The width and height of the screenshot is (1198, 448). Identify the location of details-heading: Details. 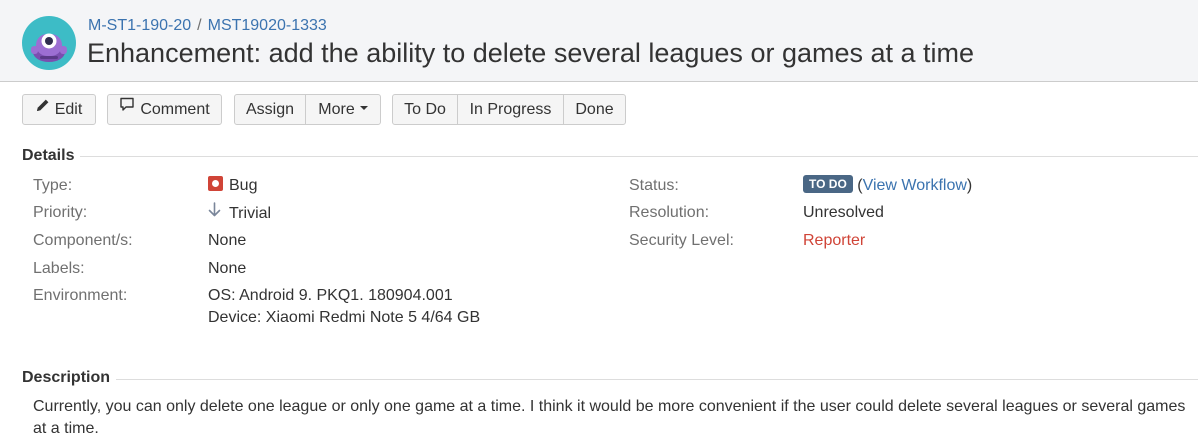
(48, 155).